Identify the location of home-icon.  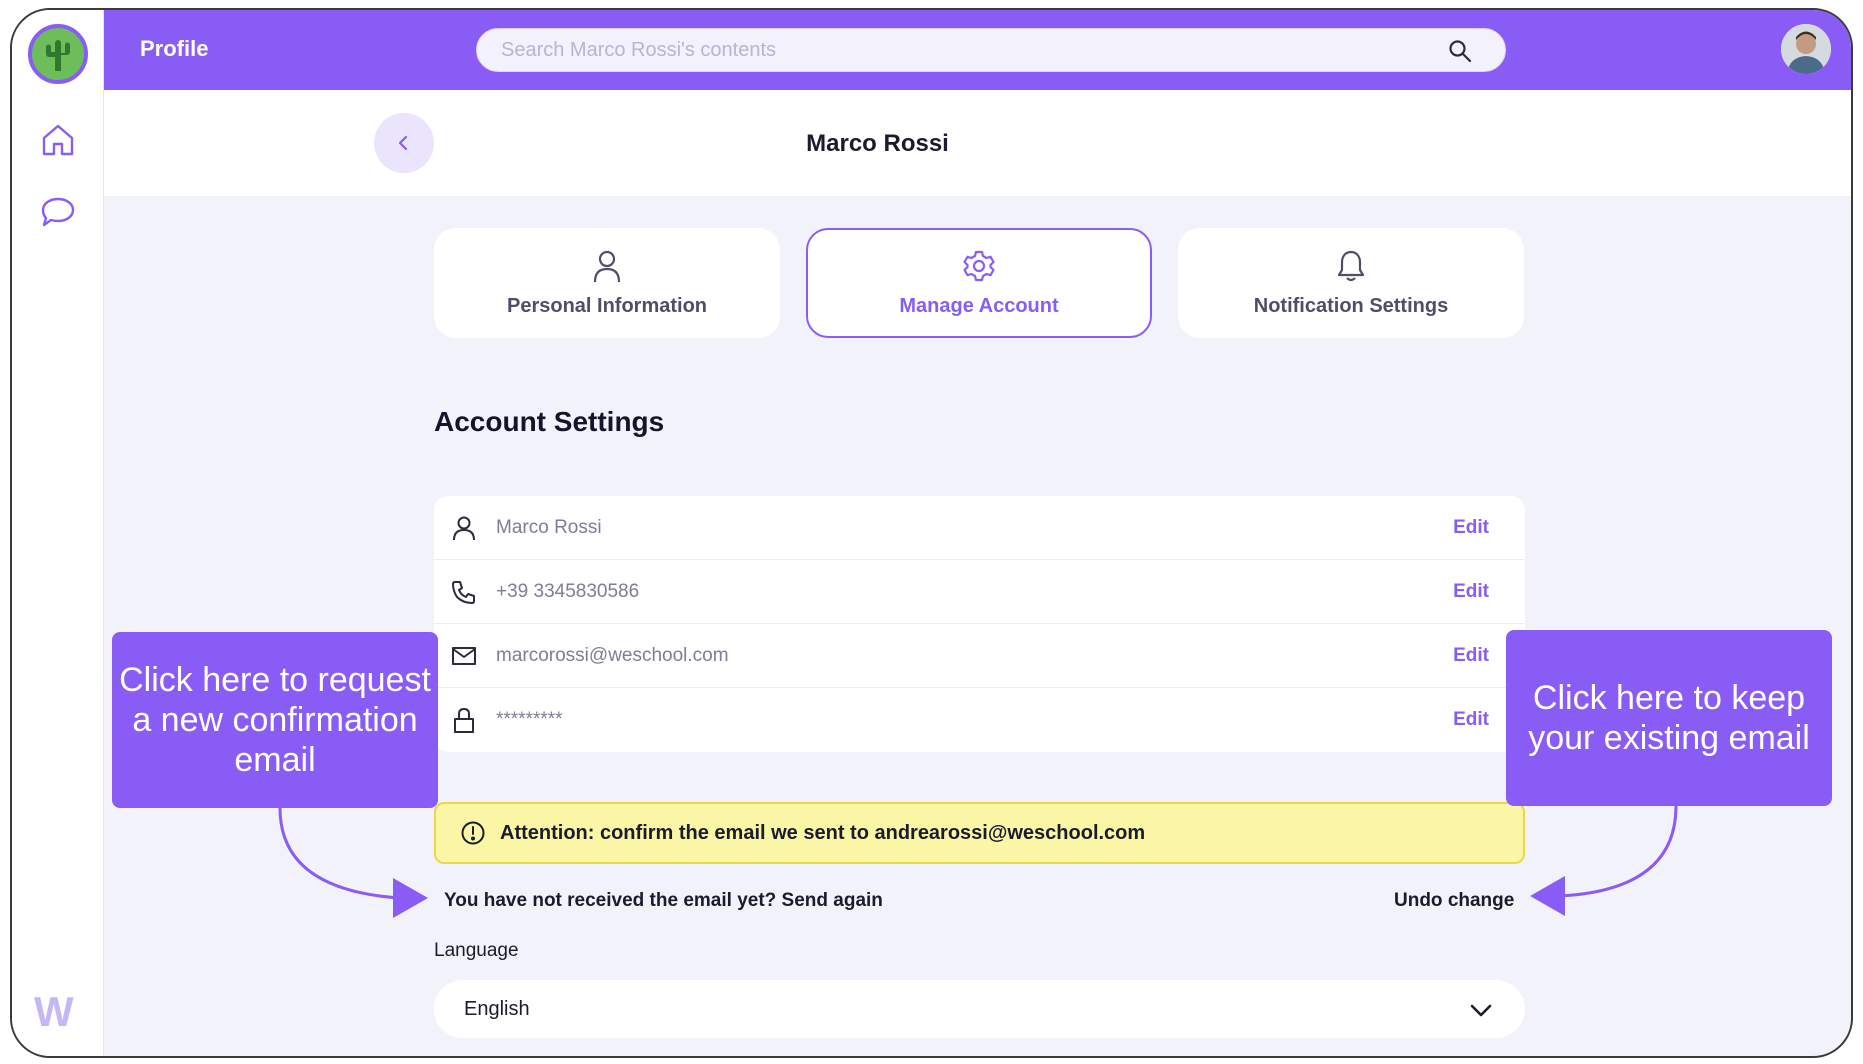
(58, 140).